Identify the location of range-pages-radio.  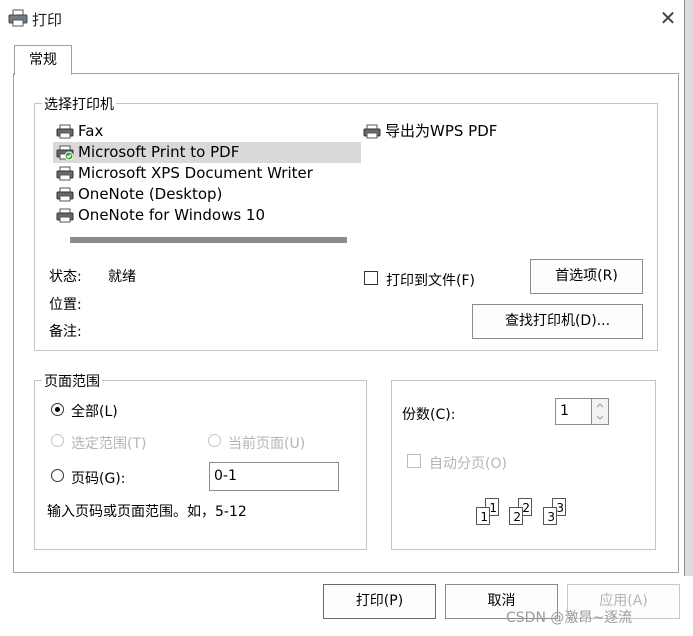
(57, 475).